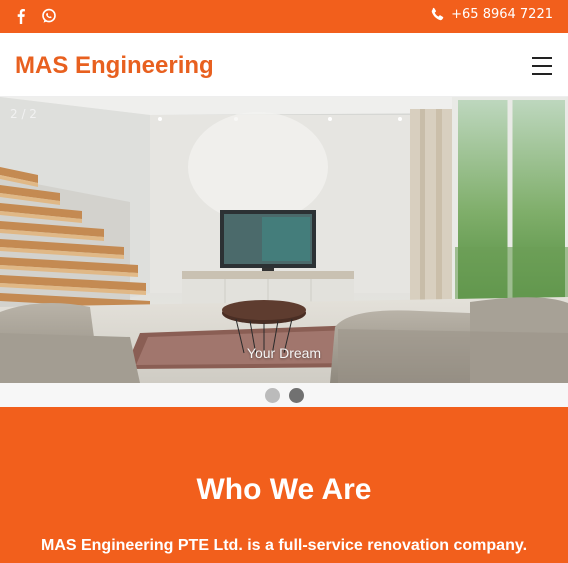  What do you see at coordinates (284, 395) in the screenshot?
I see `slide-indicators` at bounding box center [284, 395].